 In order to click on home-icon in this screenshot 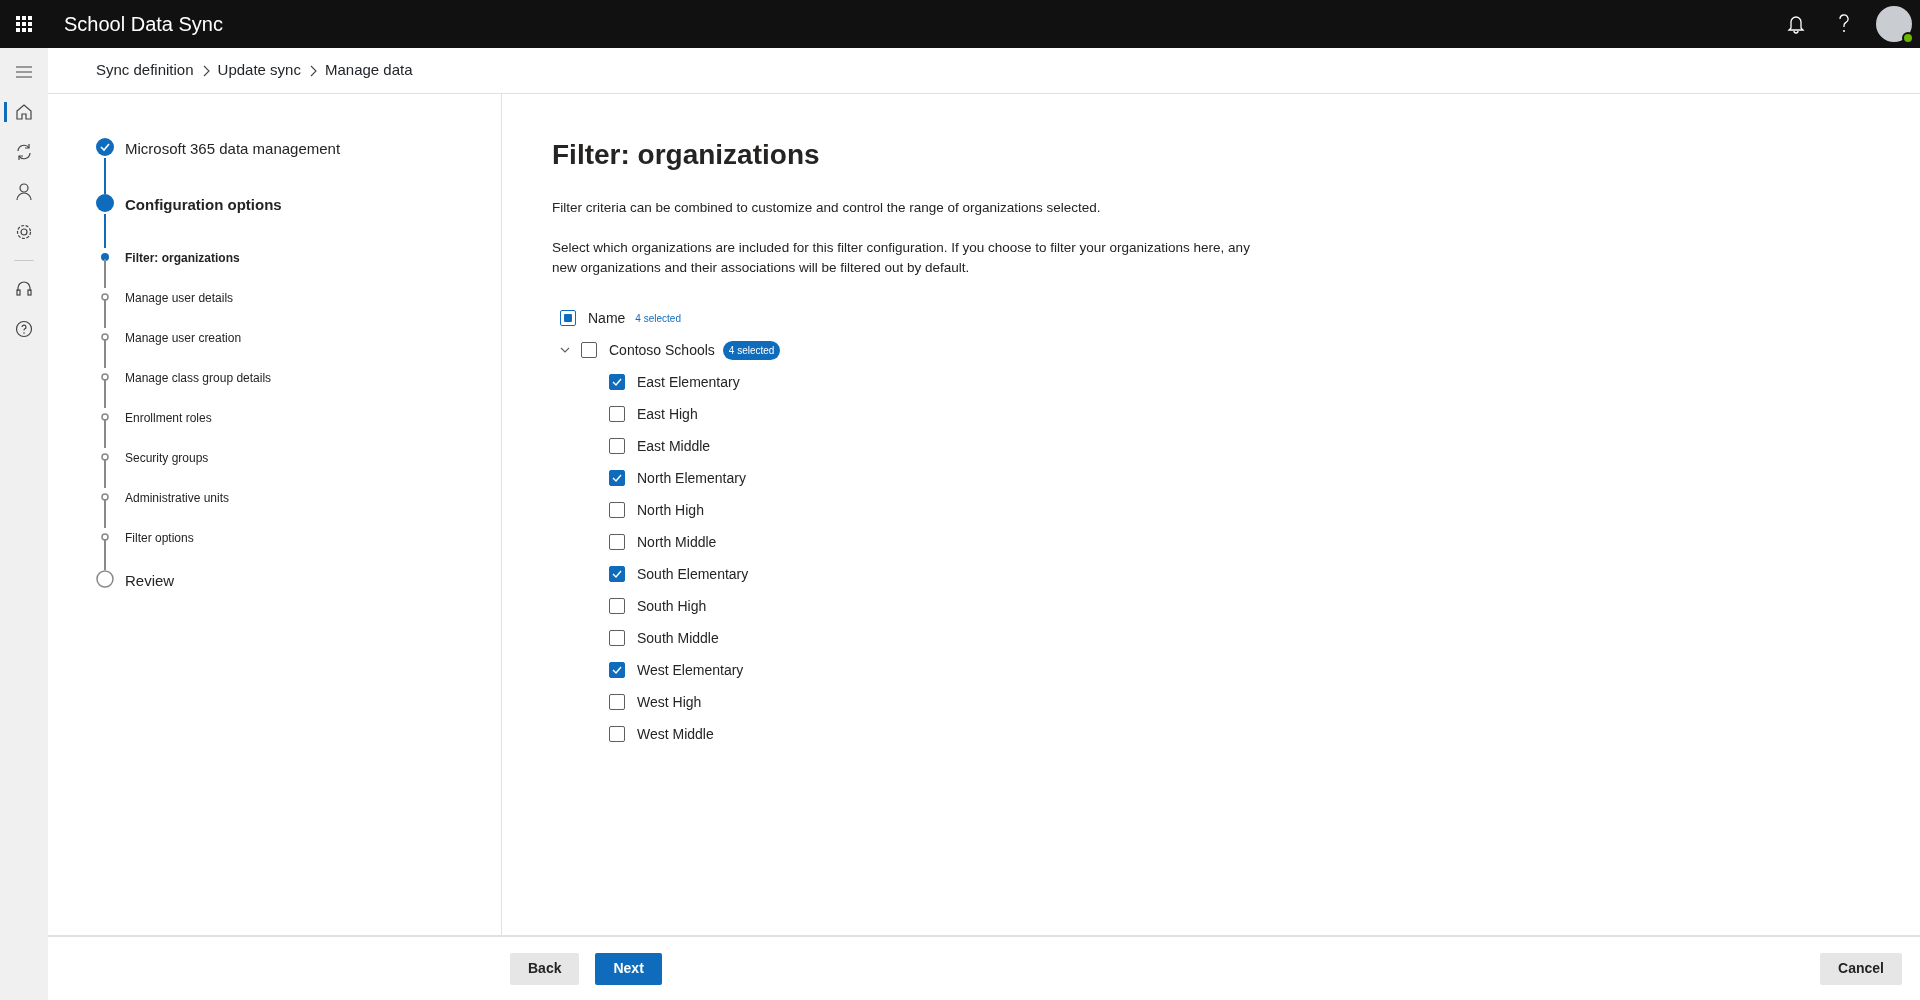, I will do `click(24, 112)`.